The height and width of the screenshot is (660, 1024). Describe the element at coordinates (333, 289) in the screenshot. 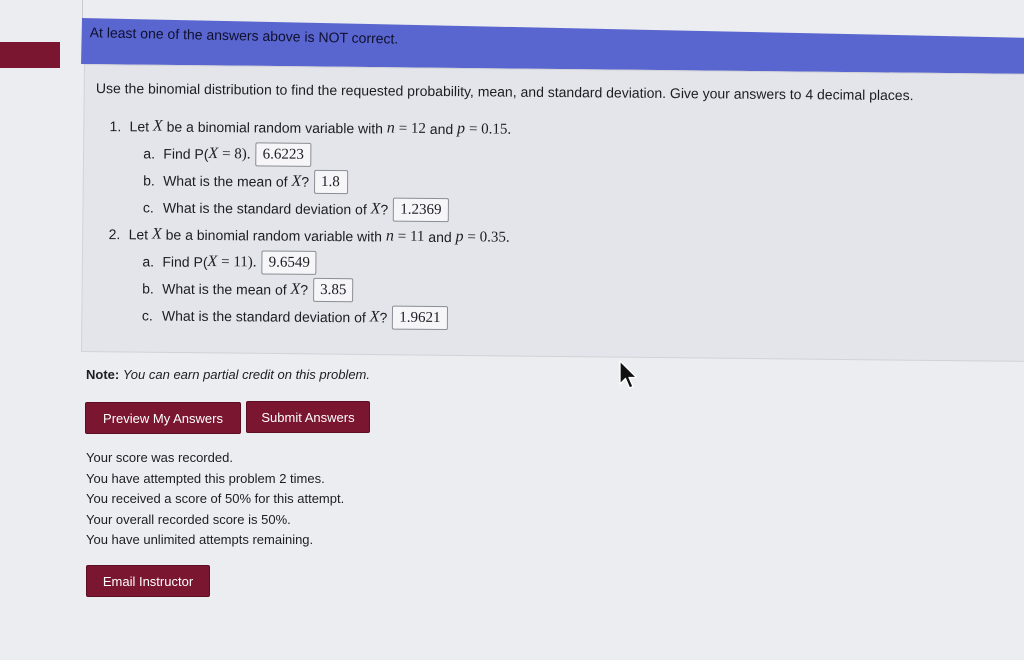

I see `answer-input-2b: 3.85` at that location.